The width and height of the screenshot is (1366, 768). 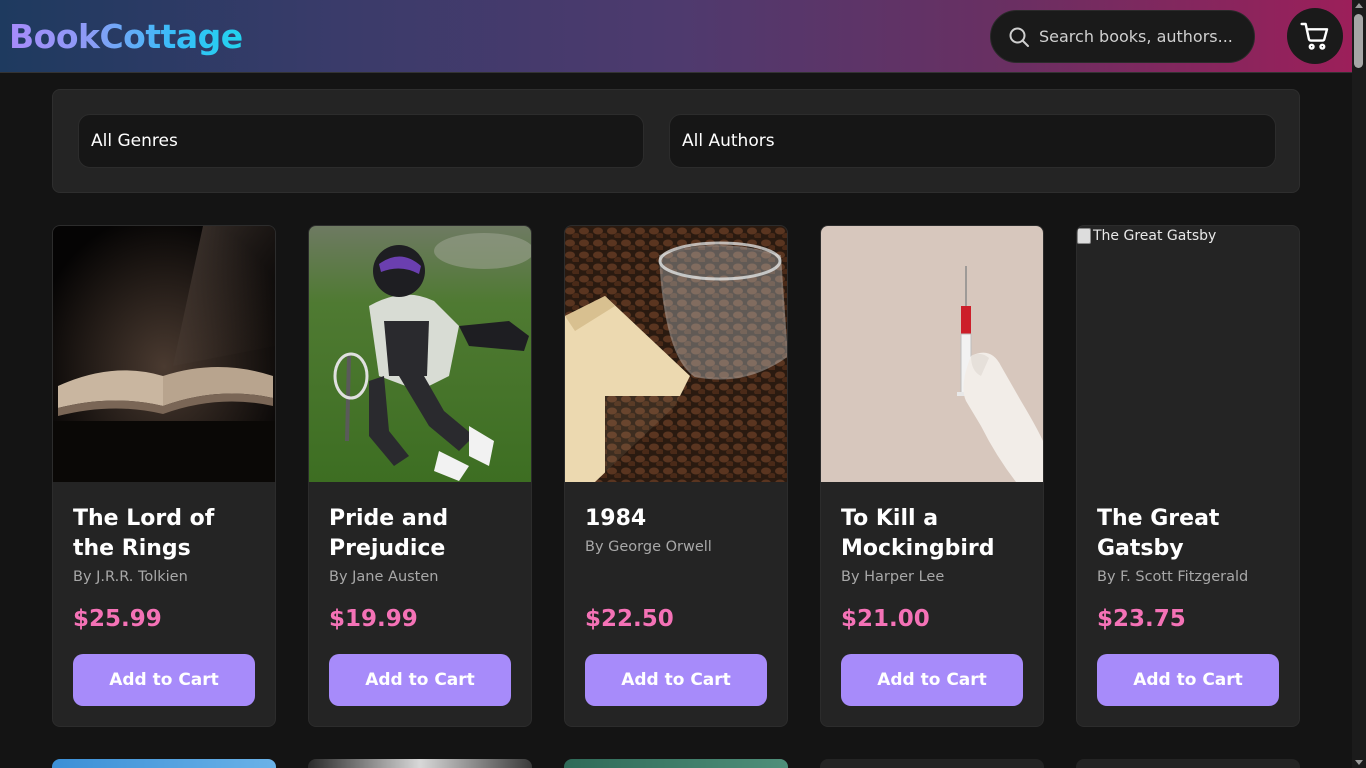 What do you see at coordinates (893, 577) in the screenshot?
I see `book-author: By Harper Lee` at bounding box center [893, 577].